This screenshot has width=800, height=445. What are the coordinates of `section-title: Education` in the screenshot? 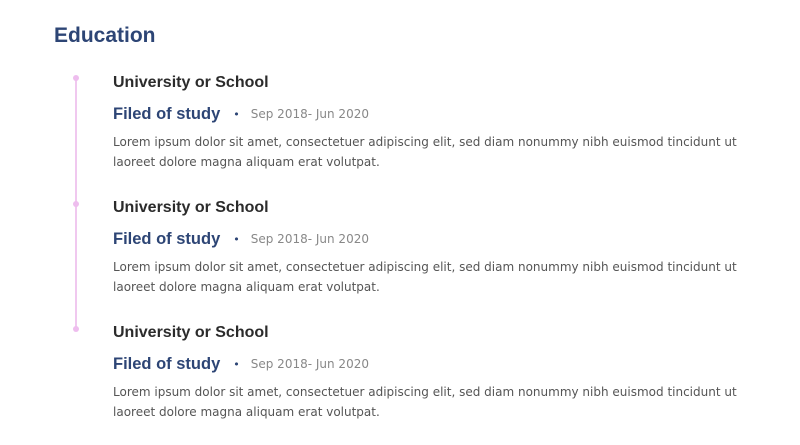 It's located at (105, 35).